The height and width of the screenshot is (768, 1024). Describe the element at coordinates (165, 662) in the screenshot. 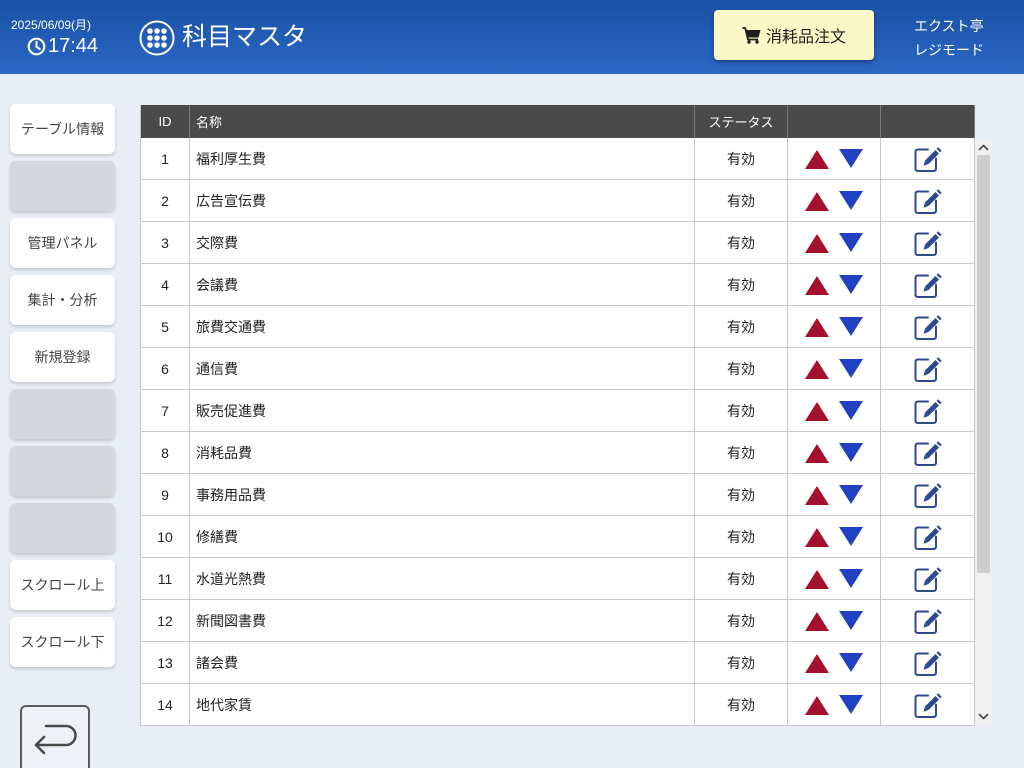

I see `row-id: 13` at that location.